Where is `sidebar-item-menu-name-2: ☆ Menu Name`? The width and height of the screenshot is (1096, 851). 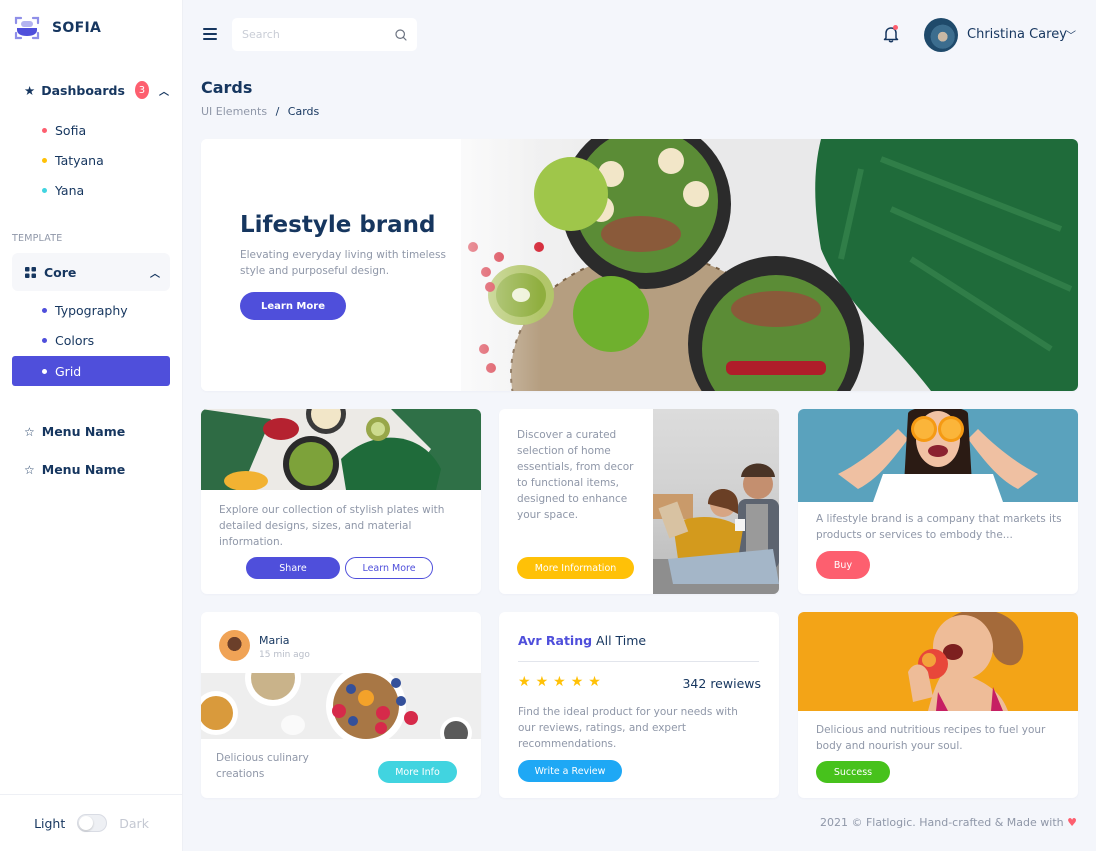
sidebar-item-menu-name-2: ☆ Menu Name is located at coordinates (74, 469).